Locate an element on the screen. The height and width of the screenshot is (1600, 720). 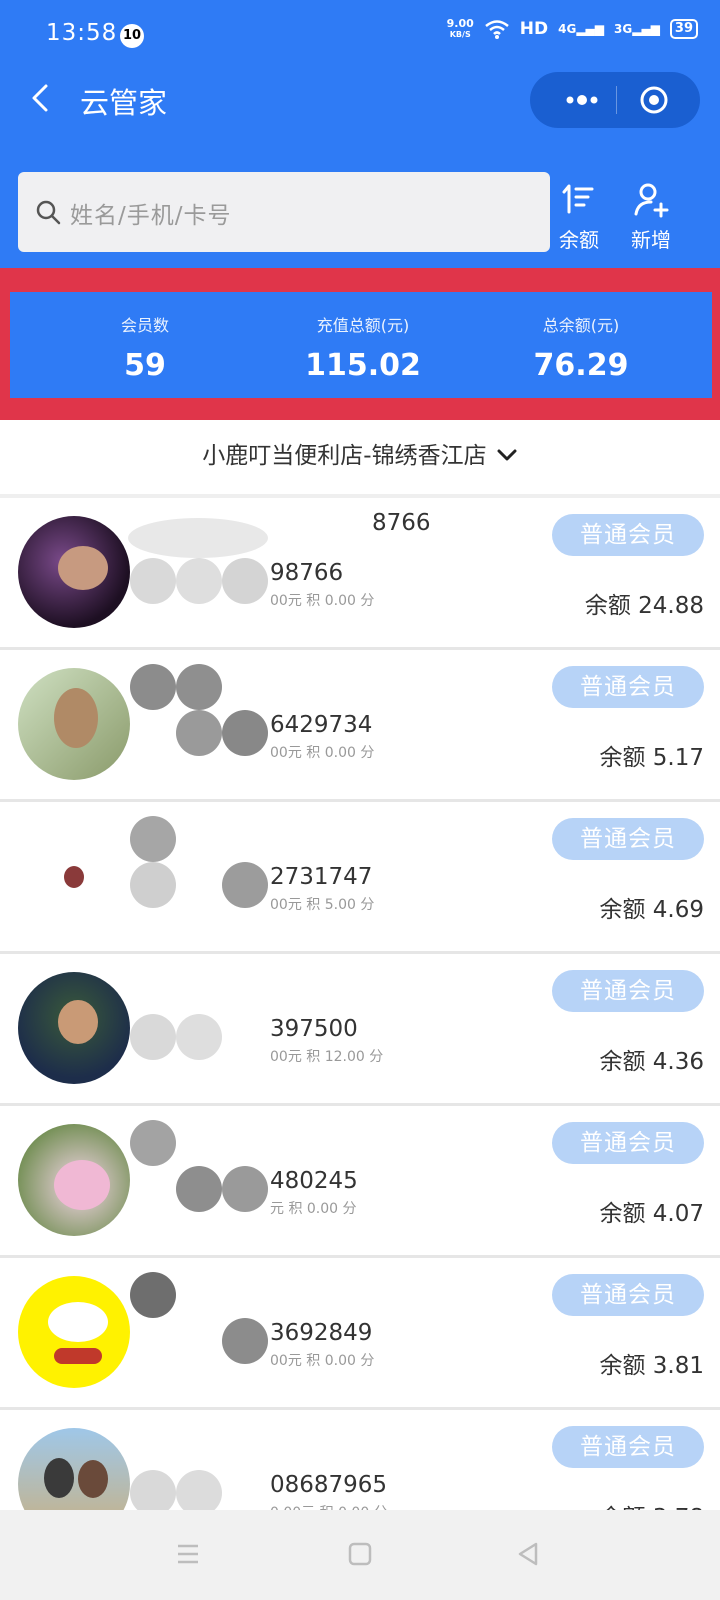
more-icon is located at coordinates (582, 100).